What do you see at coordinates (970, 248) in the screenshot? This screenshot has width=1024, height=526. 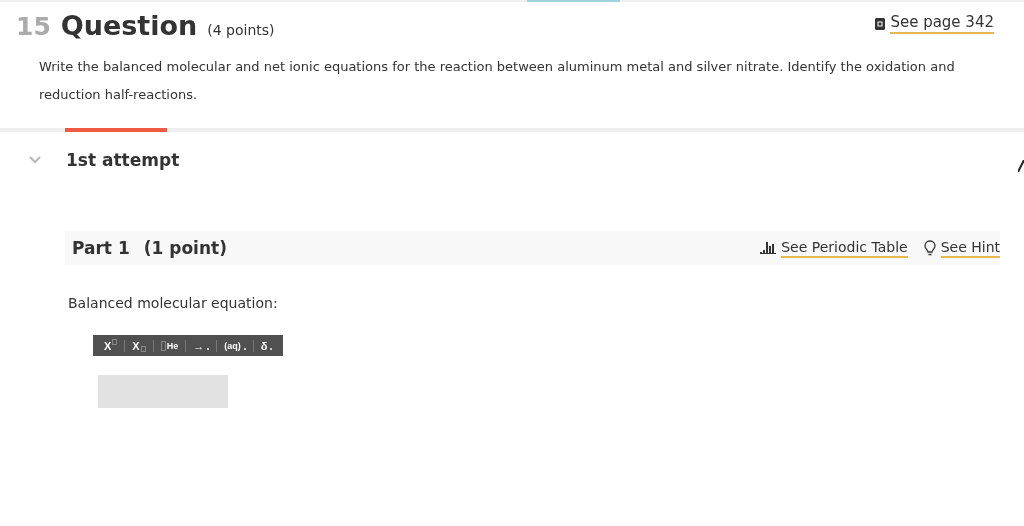 I see `see-hint-link: See Hint` at bounding box center [970, 248].